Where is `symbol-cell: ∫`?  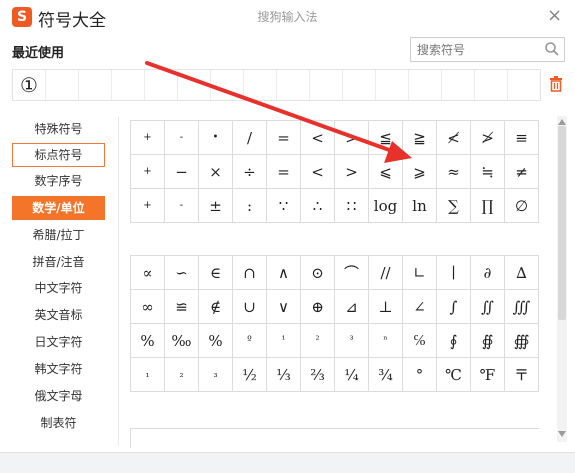 symbol-cell: ∫ is located at coordinates (454, 307).